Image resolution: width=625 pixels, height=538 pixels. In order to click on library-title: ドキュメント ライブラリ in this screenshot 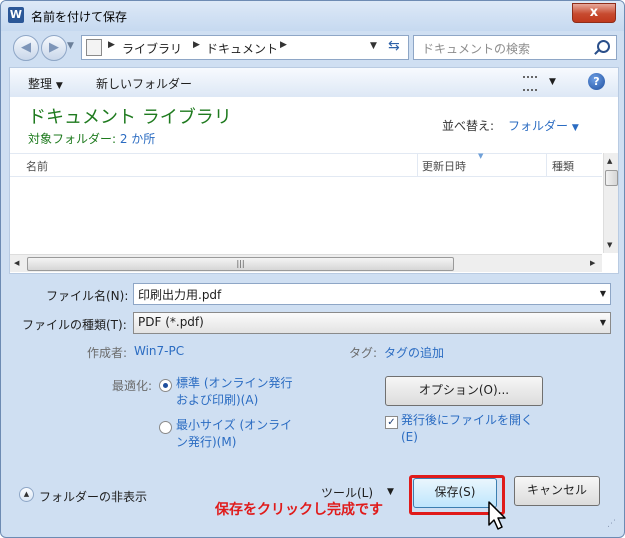, I will do `click(130, 117)`.